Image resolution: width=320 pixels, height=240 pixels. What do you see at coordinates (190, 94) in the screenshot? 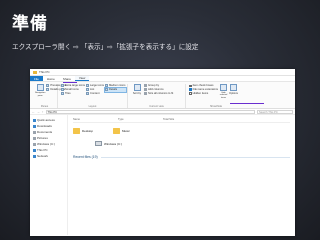
I see `hidden-items-checkbox` at bounding box center [190, 94].